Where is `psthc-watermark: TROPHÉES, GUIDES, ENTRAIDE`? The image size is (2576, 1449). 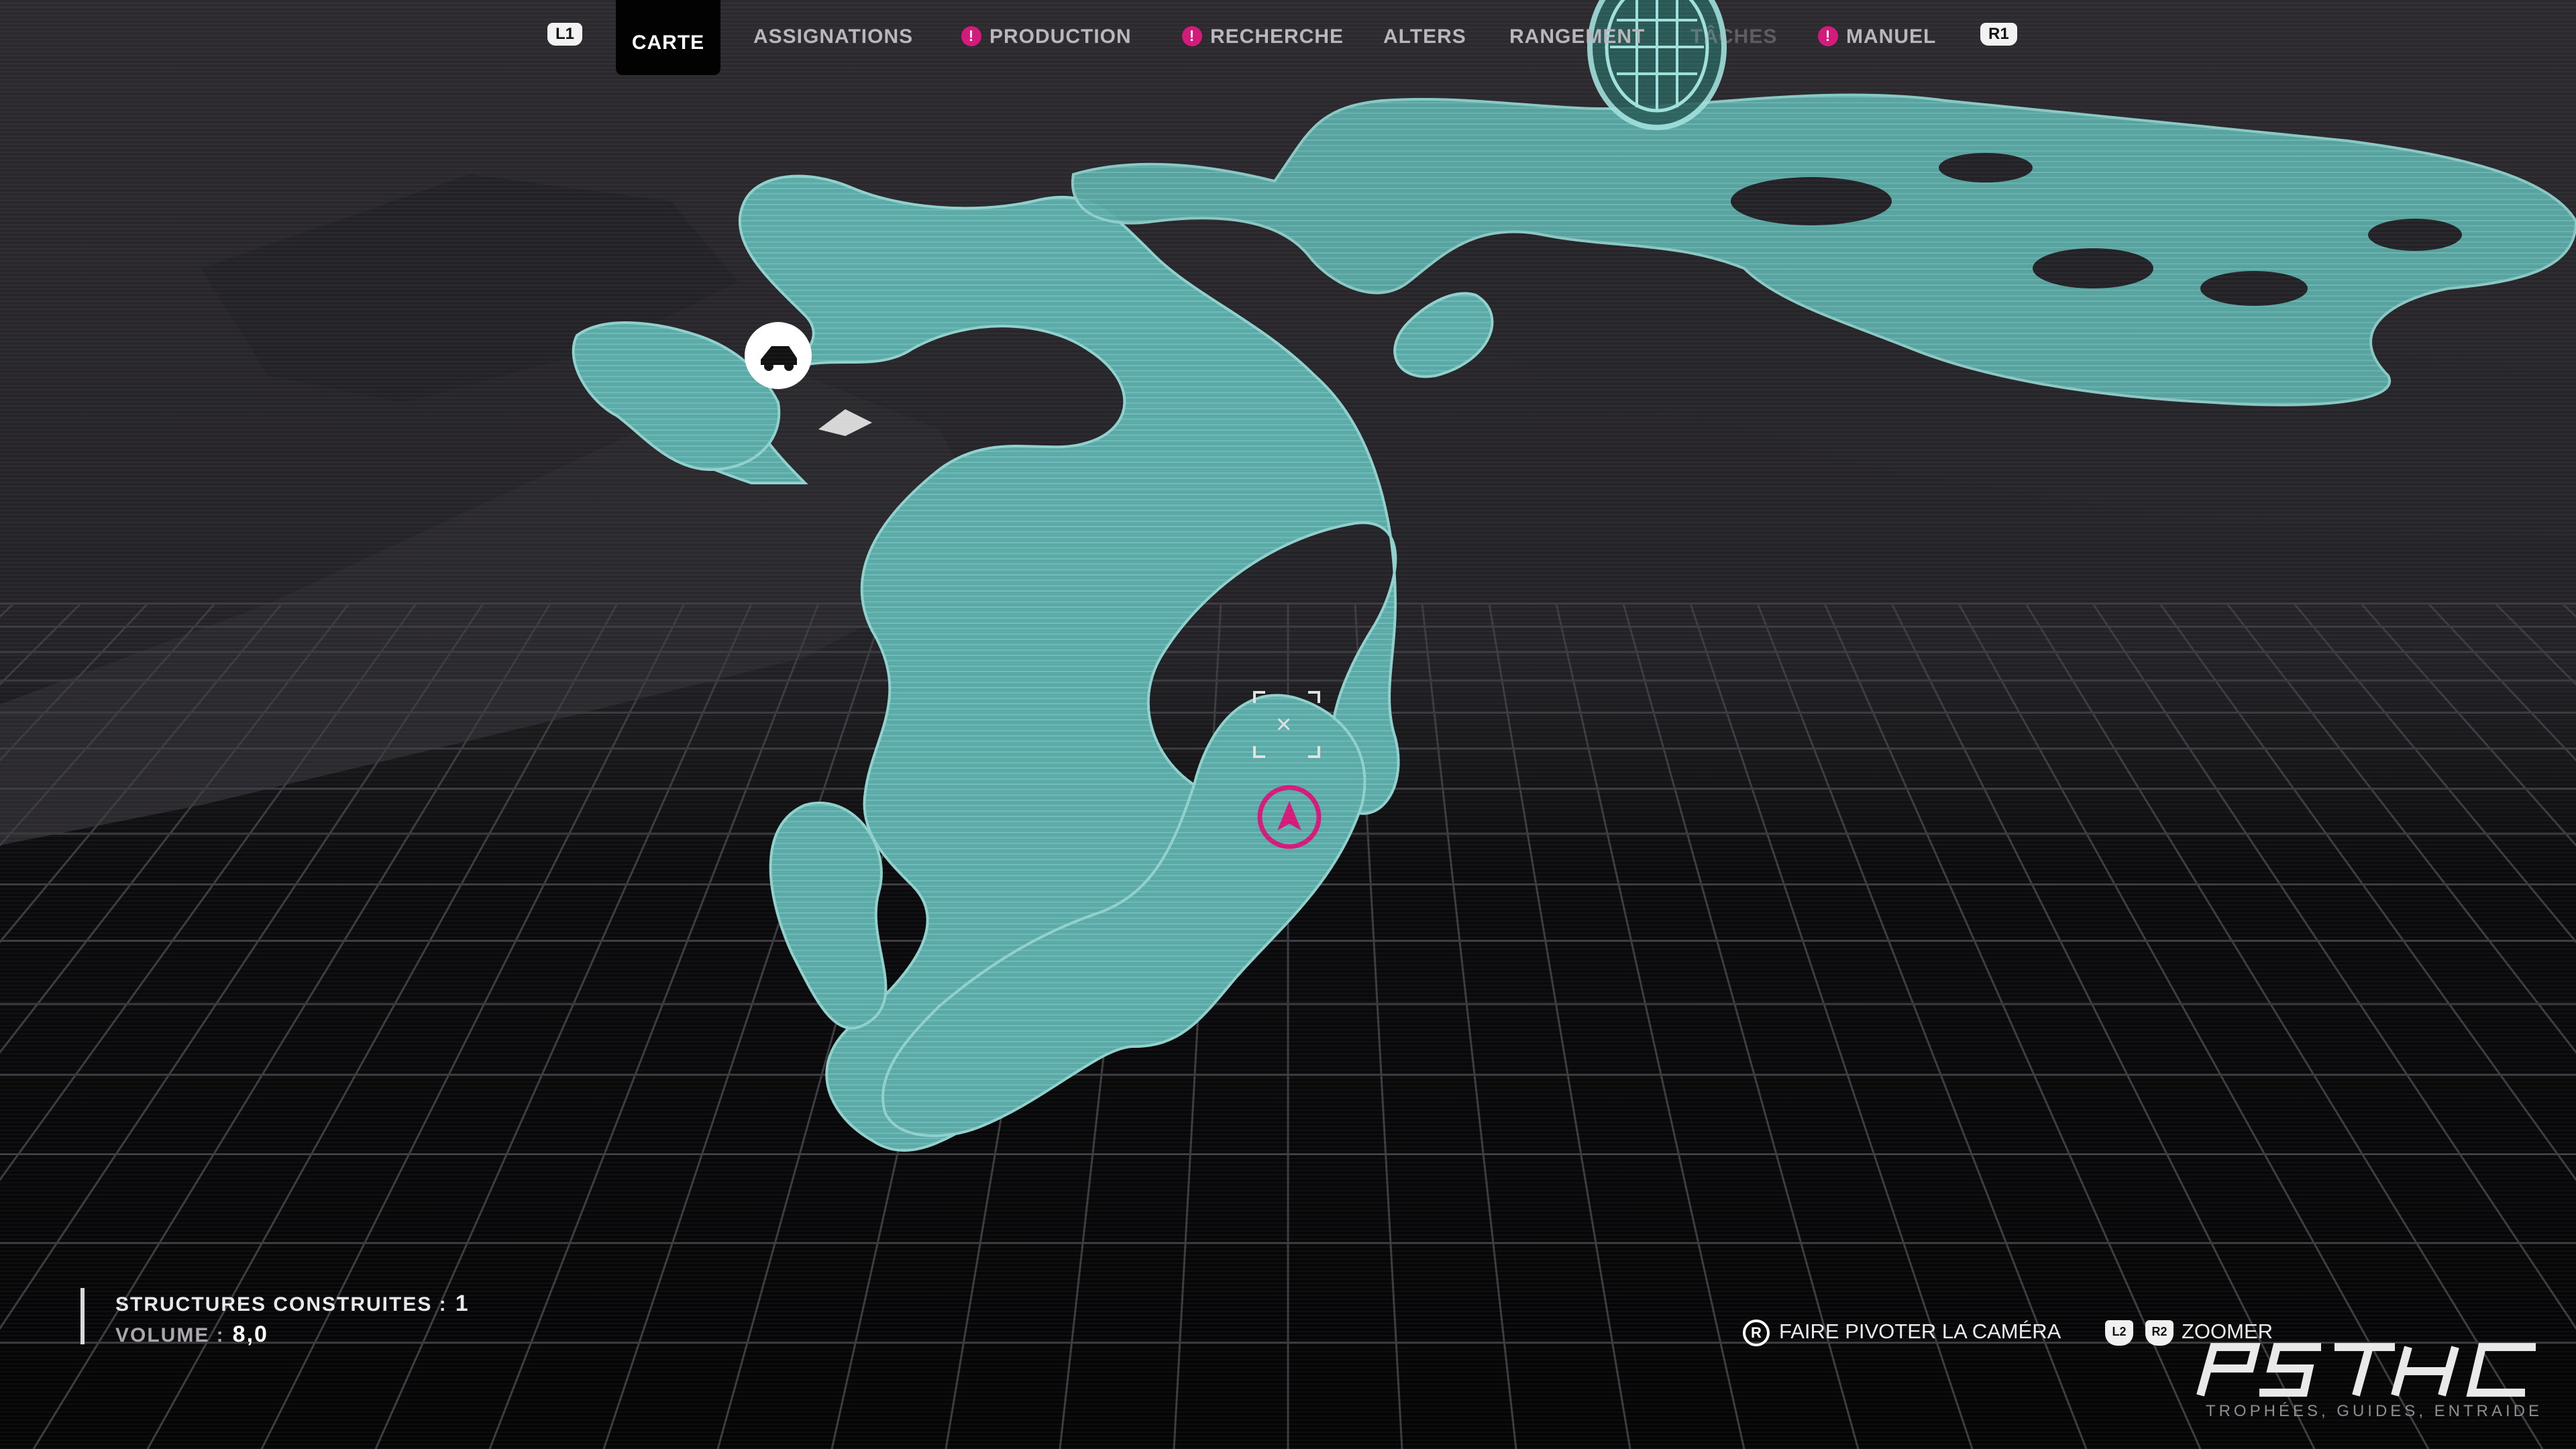
psthc-watermark: TROPHÉES, GUIDES, ENTRAIDE is located at coordinates (2368, 1385).